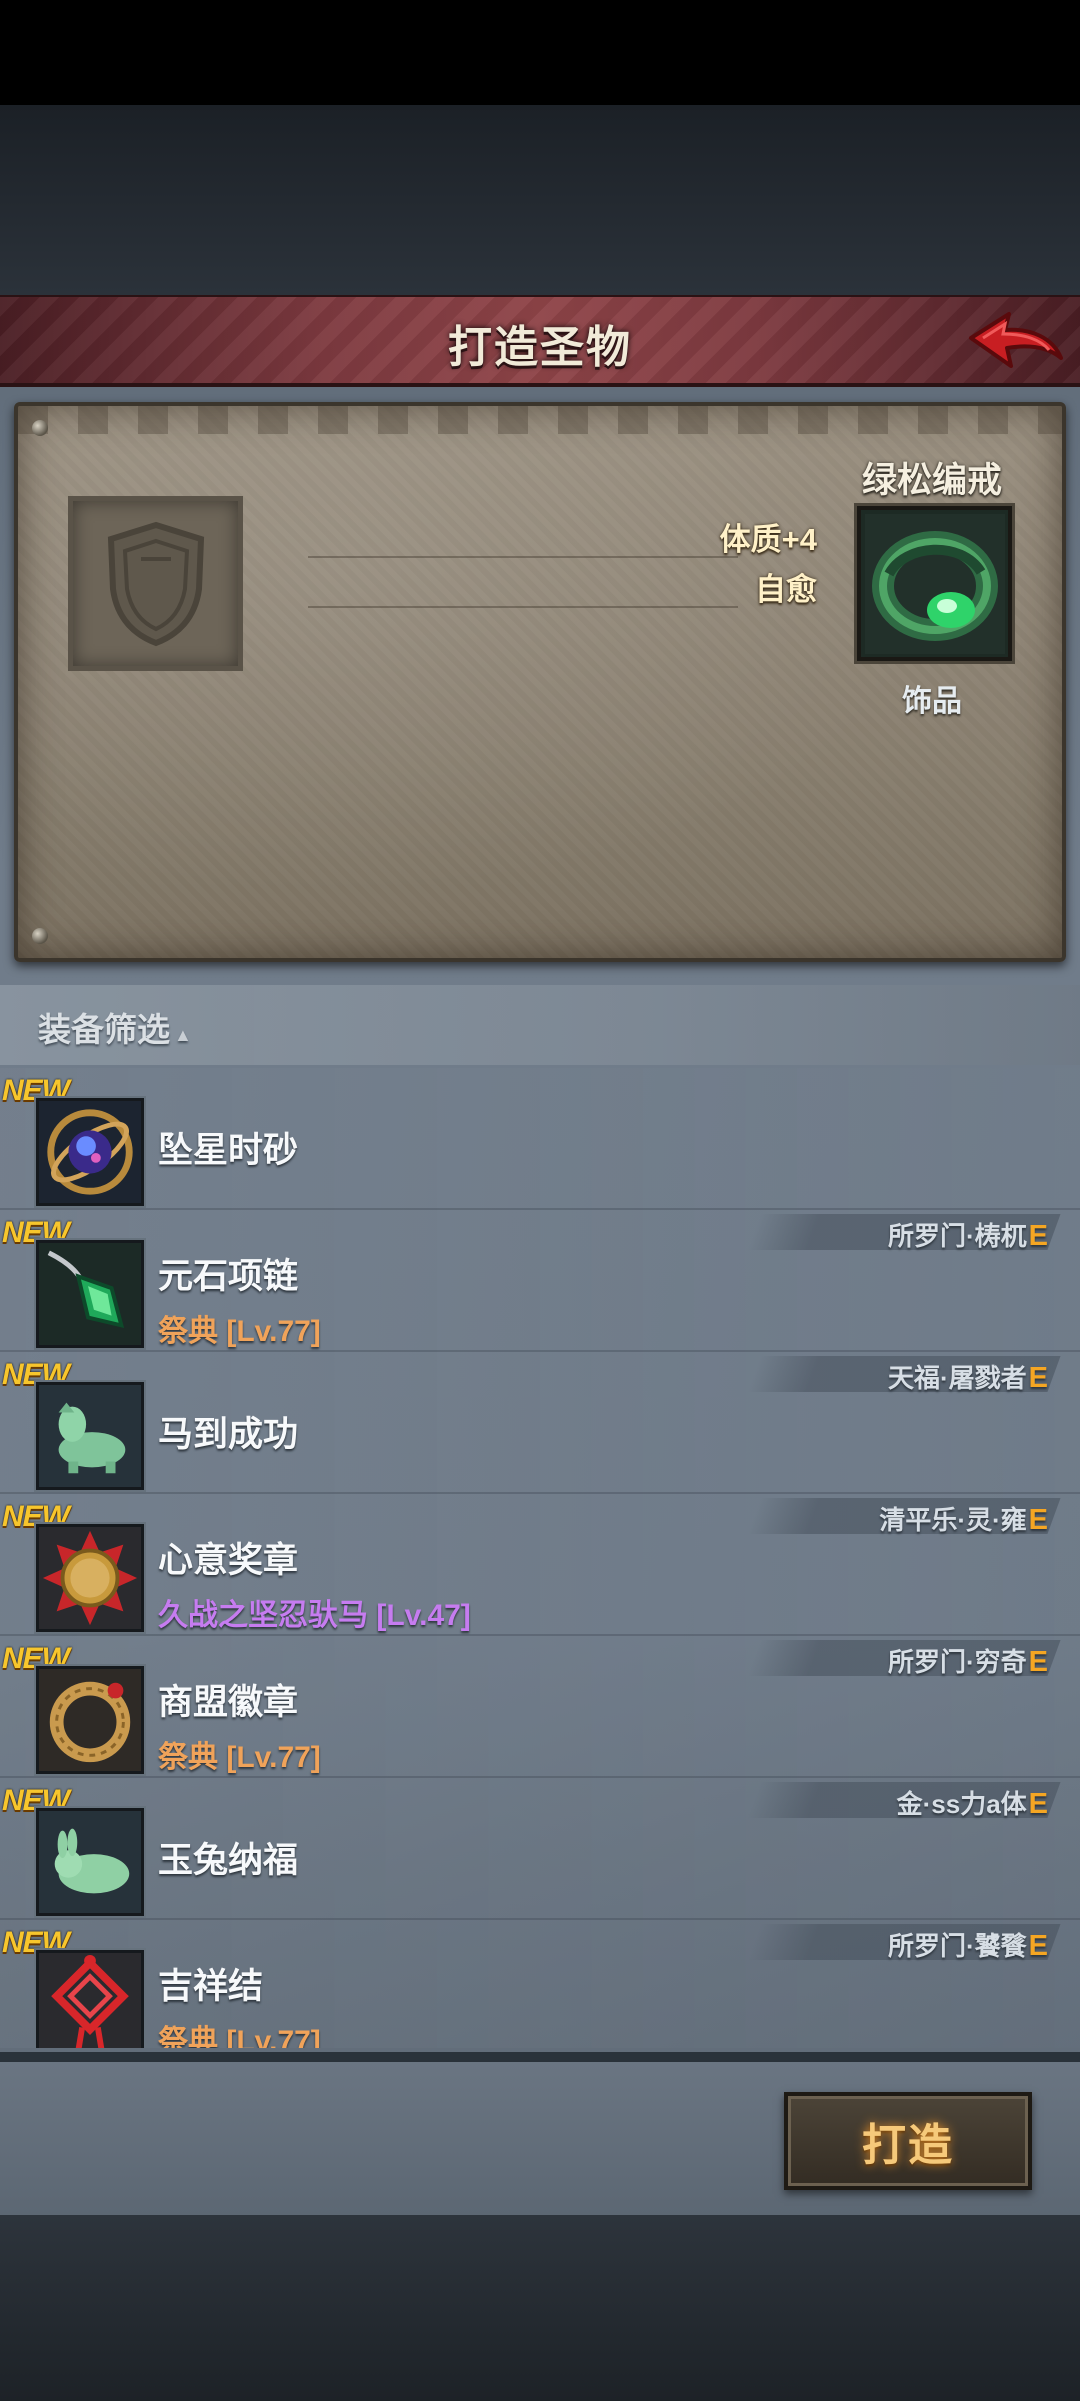 This screenshot has height=2401, width=1080. Describe the element at coordinates (540, 1281) in the screenshot. I see `list-item: 所罗门·梼杌E NEW 元石项链 祭典 [Lv.77]` at that location.